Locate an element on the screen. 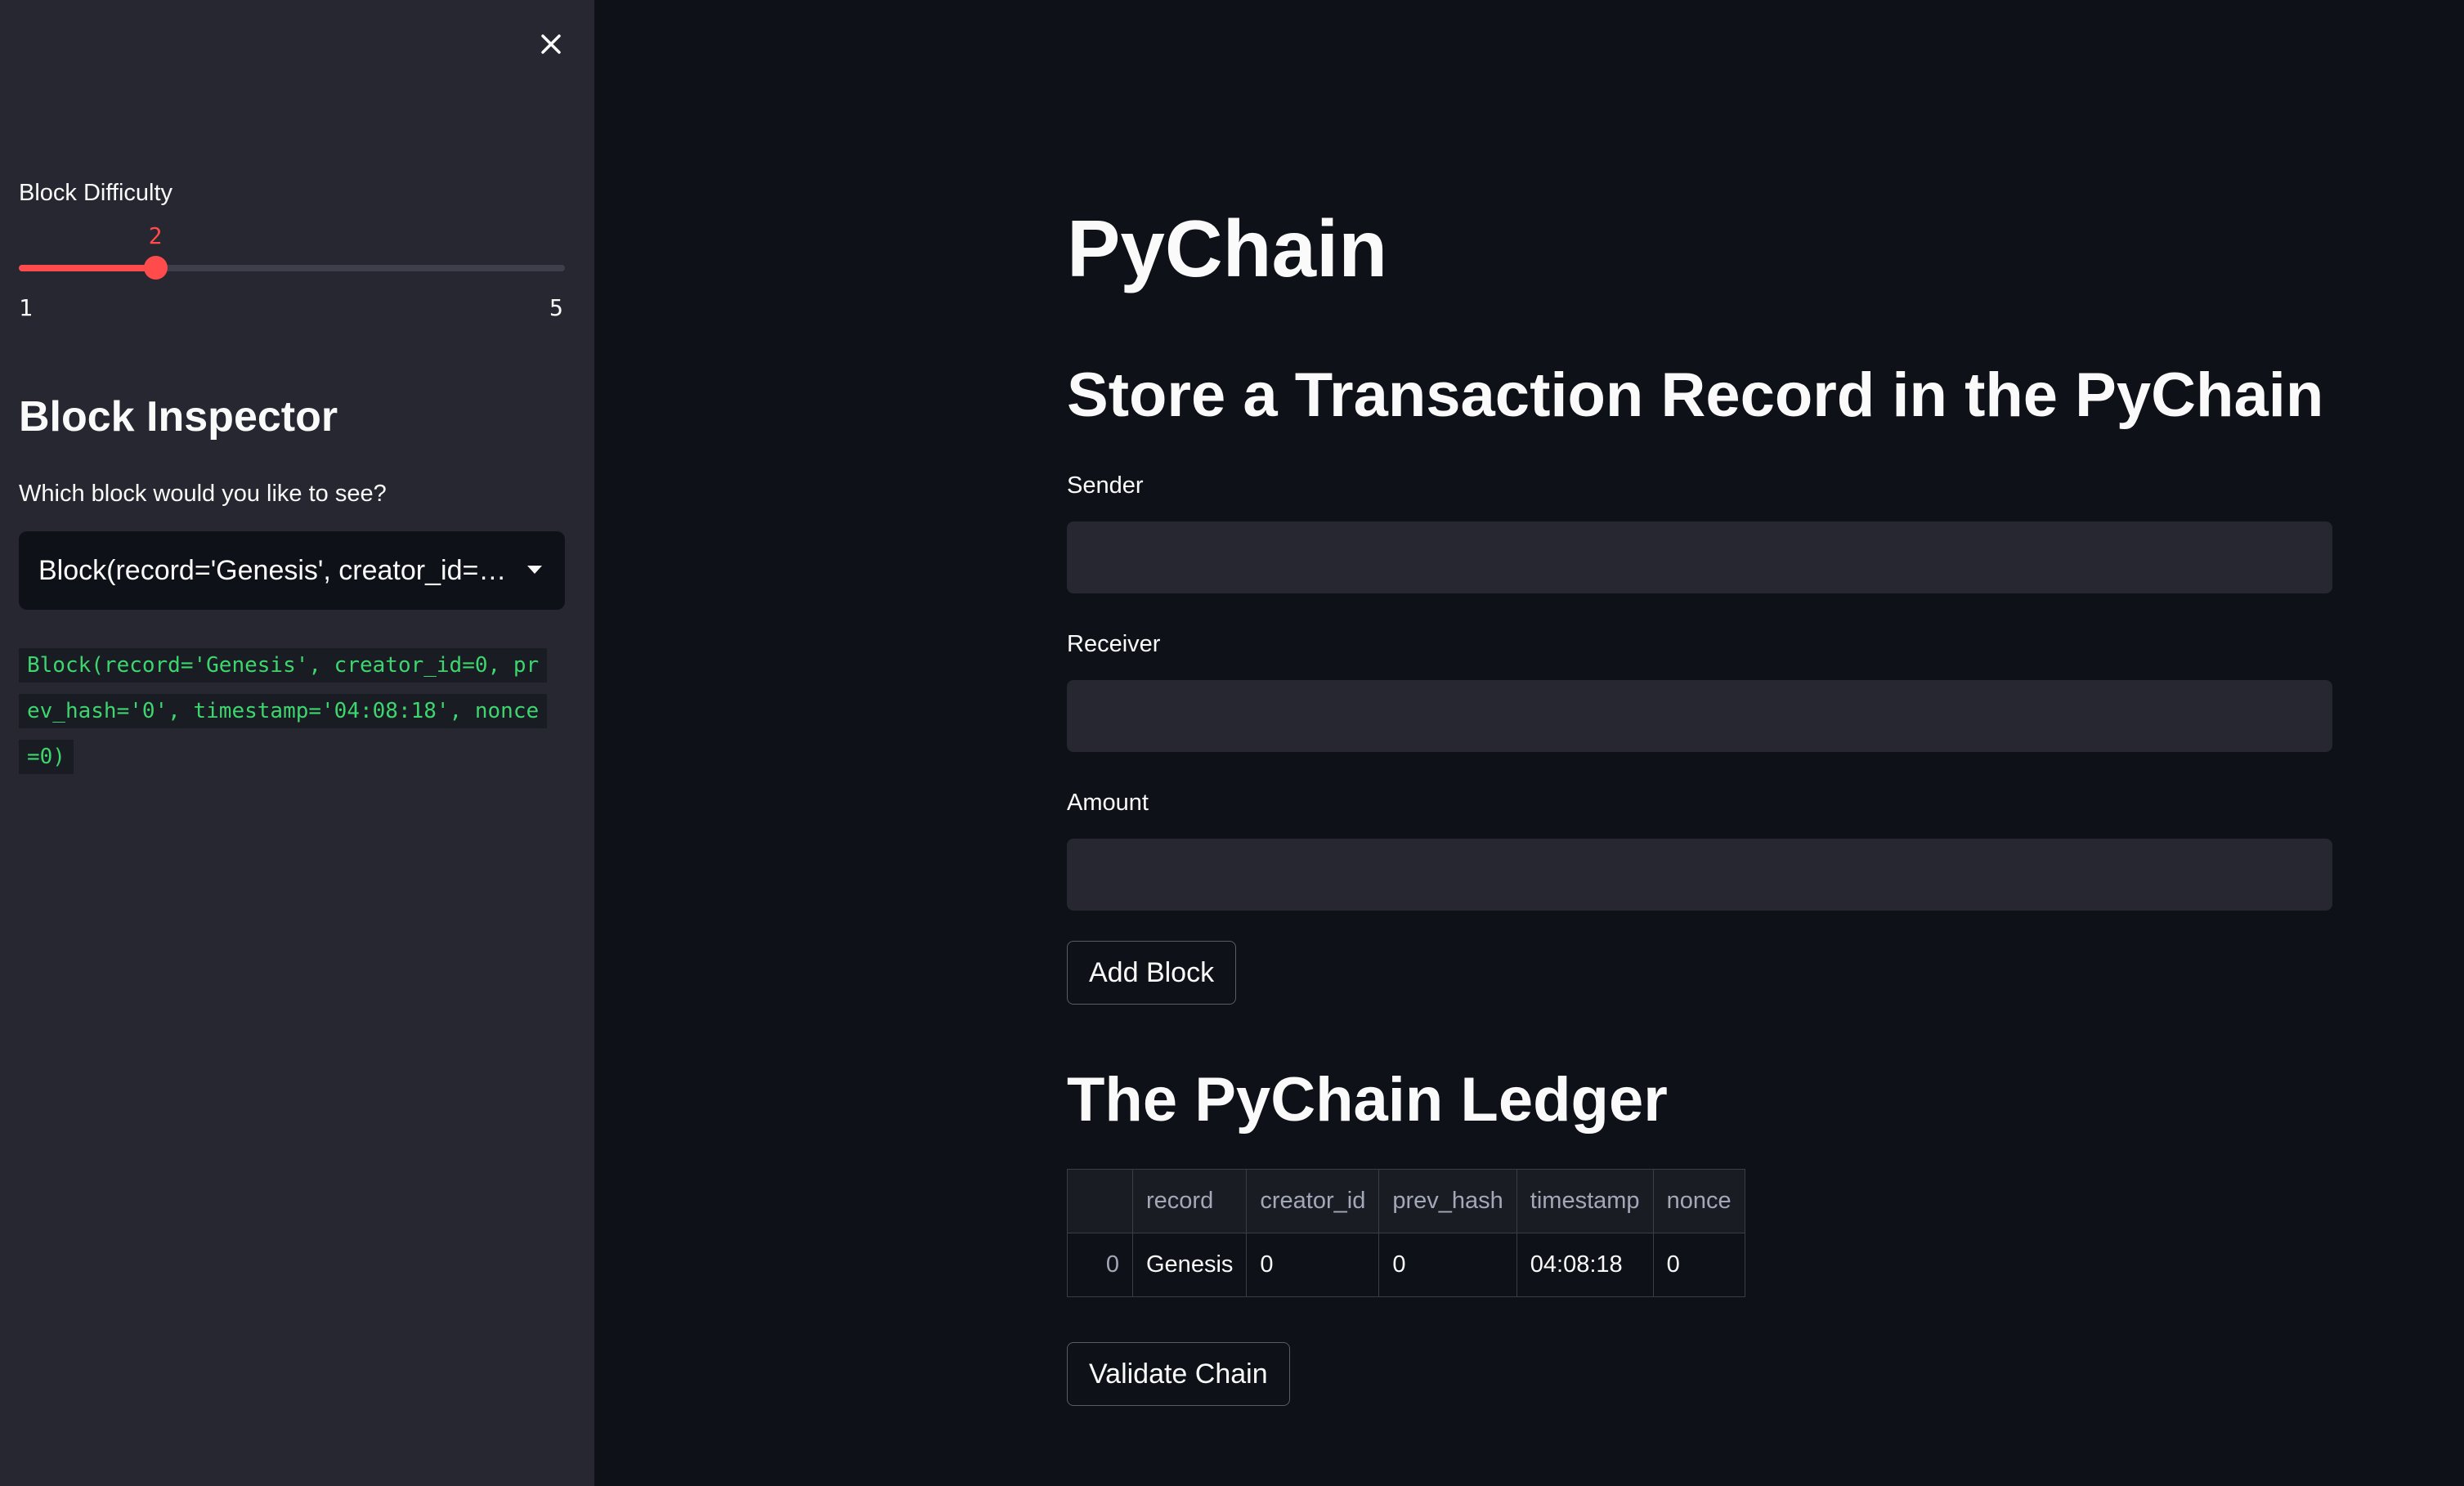 The image size is (2464, 1486). table-header: record is located at coordinates (1189, 1201).